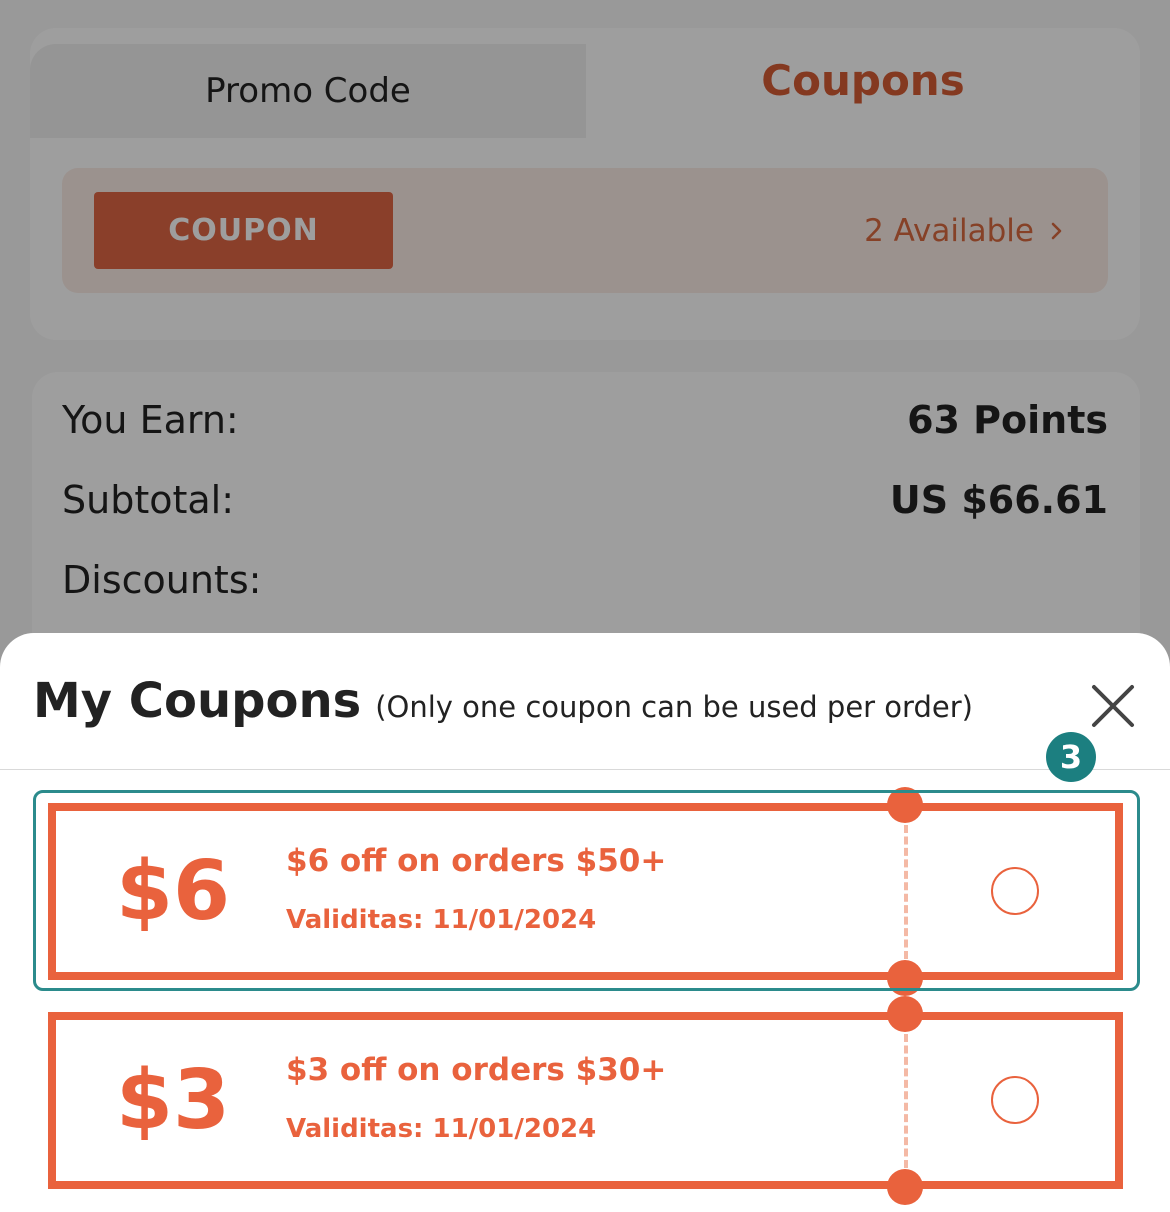 The height and width of the screenshot is (1212, 1170). Describe the element at coordinates (197, 701) in the screenshot. I see `sheet-title: My Coupons` at that location.